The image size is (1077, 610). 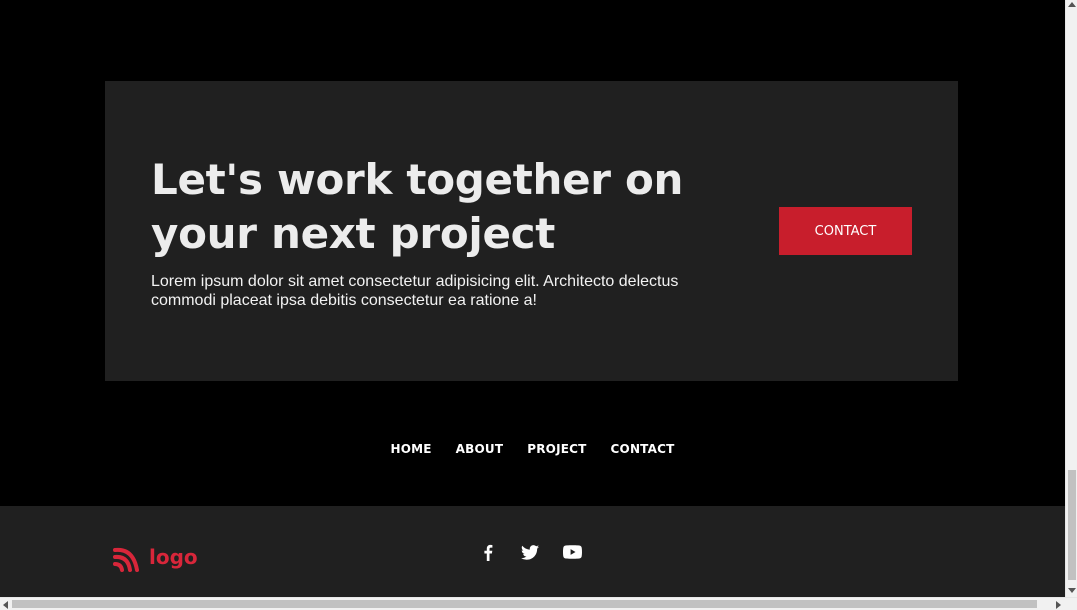 I want to click on footer-nav: HOME ABOUT PROJECT CONTACT, so click(x=532, y=449).